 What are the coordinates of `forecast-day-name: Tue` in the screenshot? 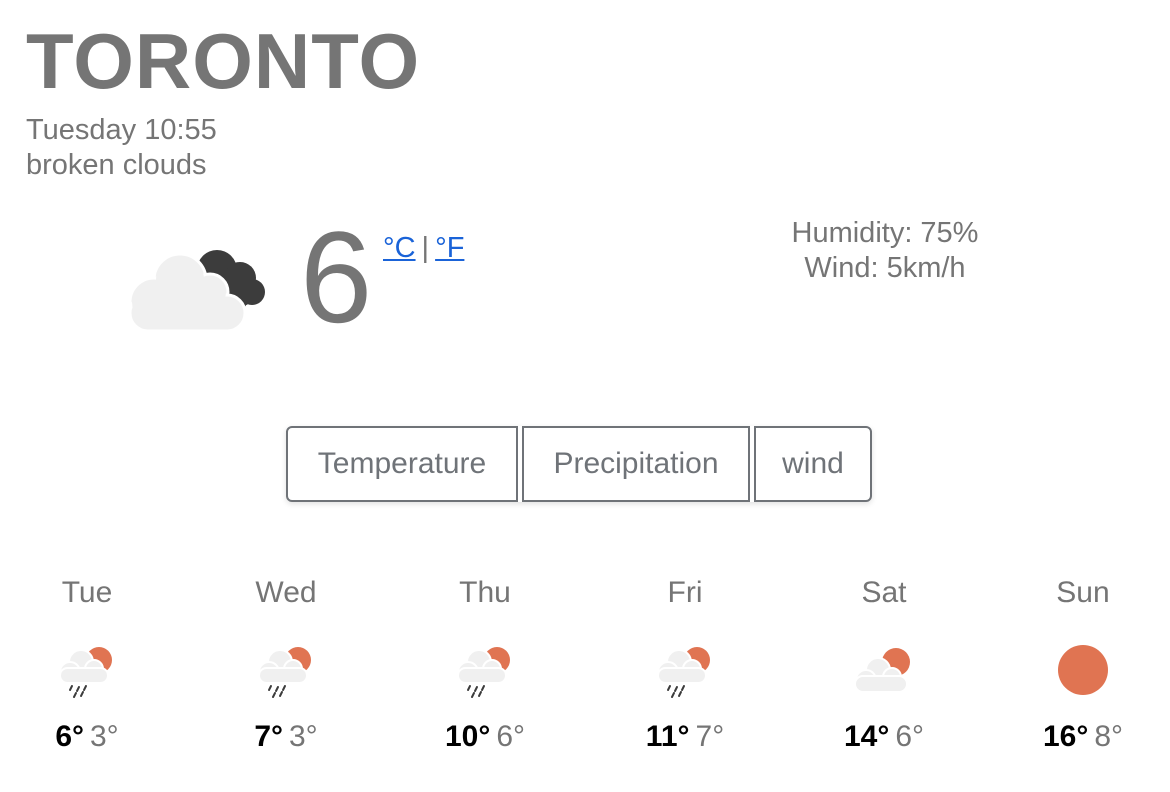 It's located at (87, 592).